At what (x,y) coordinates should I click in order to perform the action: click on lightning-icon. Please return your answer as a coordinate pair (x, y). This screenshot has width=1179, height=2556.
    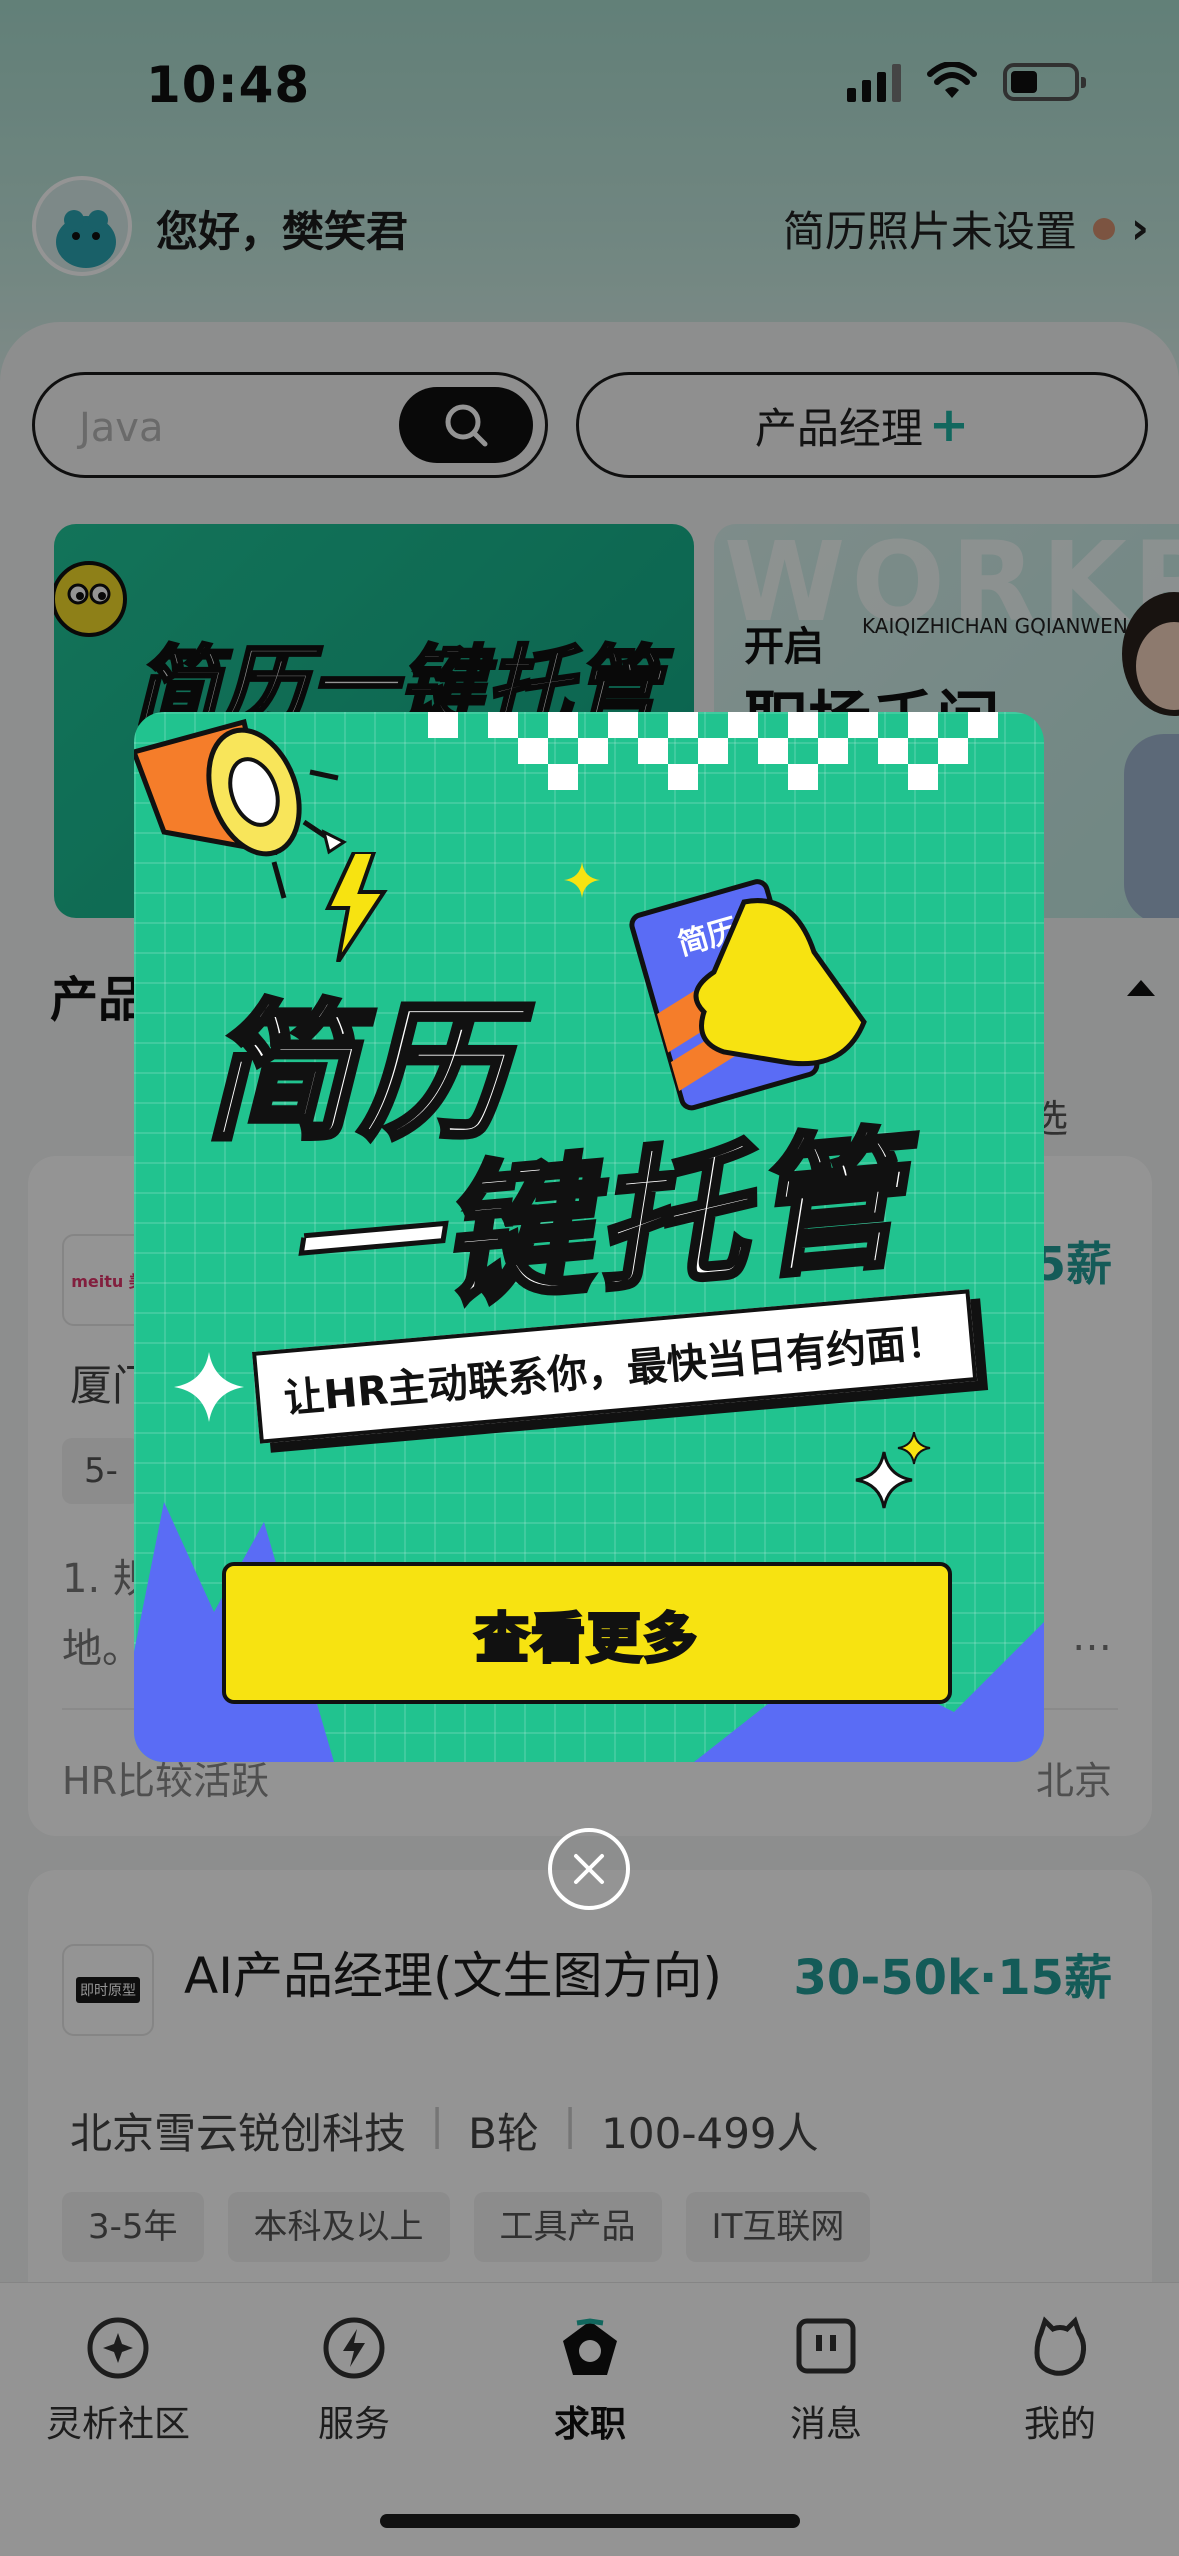
    Looking at the image, I should click on (356, 907).